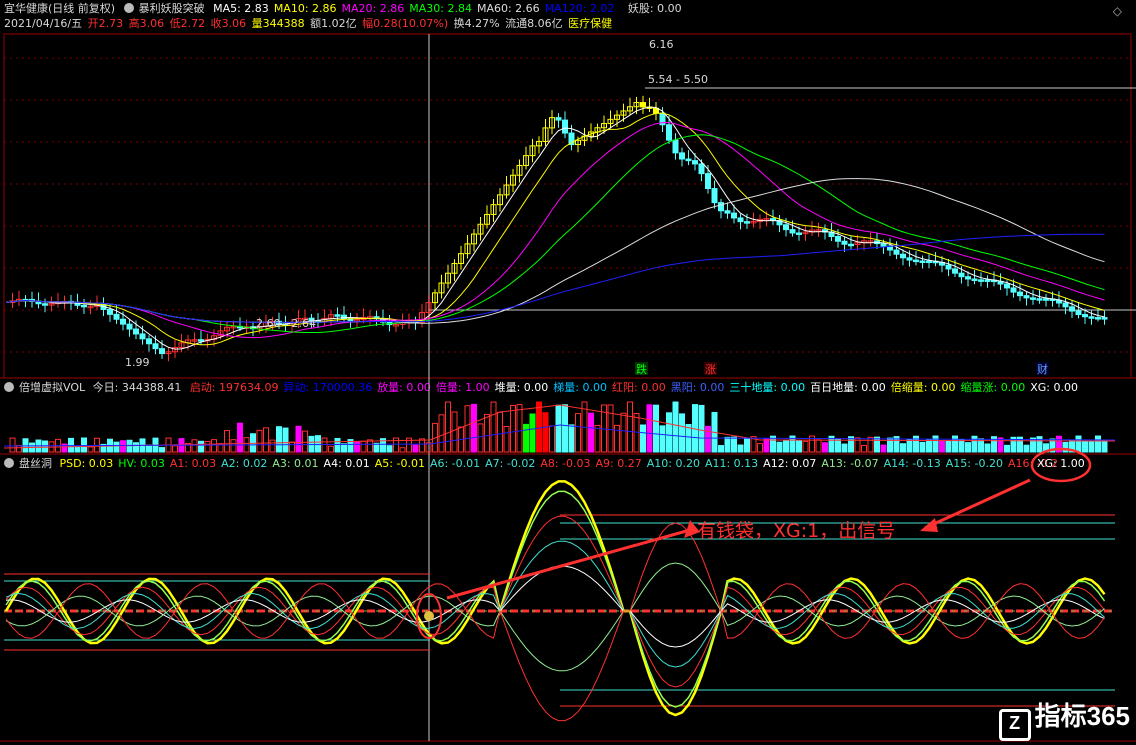 The width and height of the screenshot is (1136, 745). I want to click on peak-label: 6.16, so click(661, 44).